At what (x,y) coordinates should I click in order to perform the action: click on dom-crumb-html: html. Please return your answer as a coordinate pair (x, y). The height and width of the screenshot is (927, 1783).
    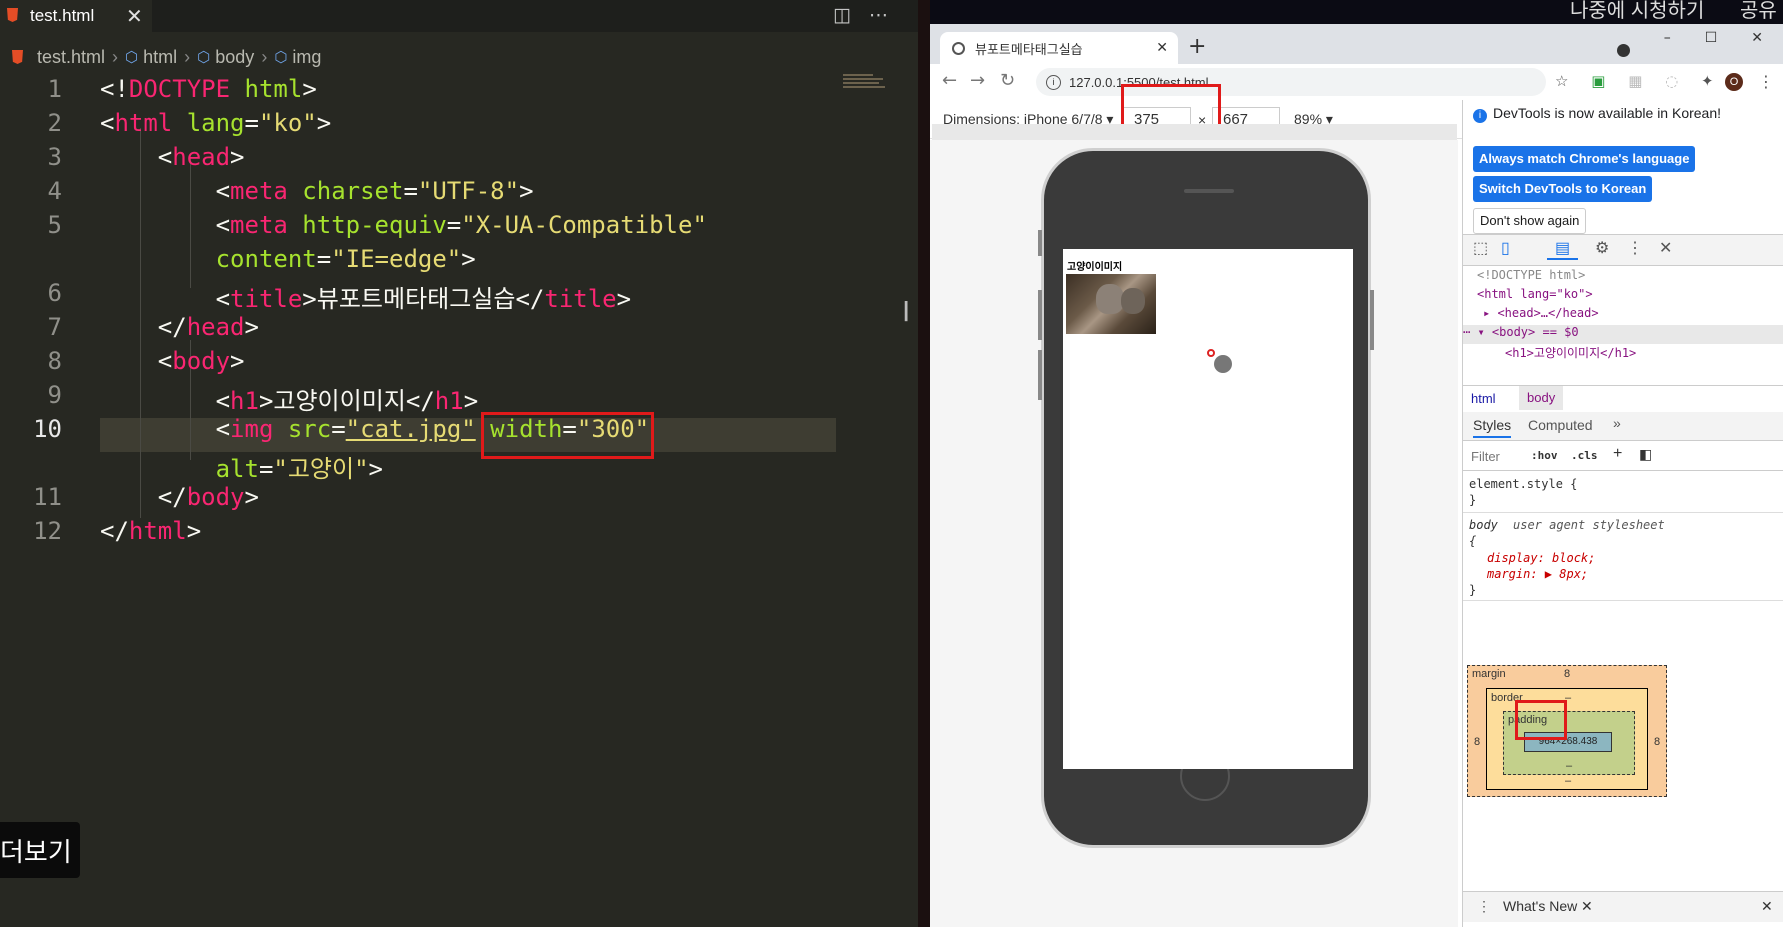
    Looking at the image, I should click on (1483, 398).